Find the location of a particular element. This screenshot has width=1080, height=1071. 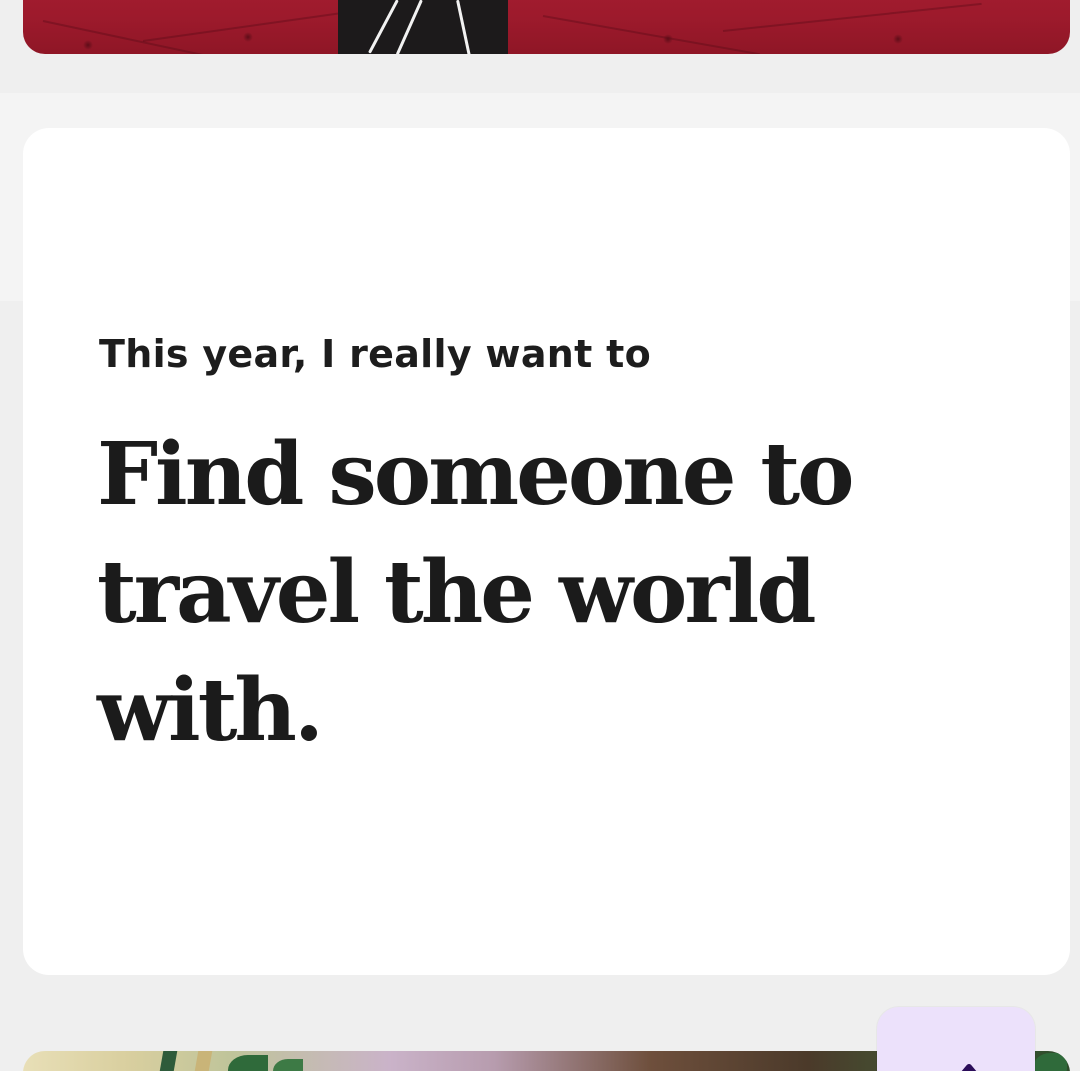

scroll-up-button is located at coordinates (956, 1039).